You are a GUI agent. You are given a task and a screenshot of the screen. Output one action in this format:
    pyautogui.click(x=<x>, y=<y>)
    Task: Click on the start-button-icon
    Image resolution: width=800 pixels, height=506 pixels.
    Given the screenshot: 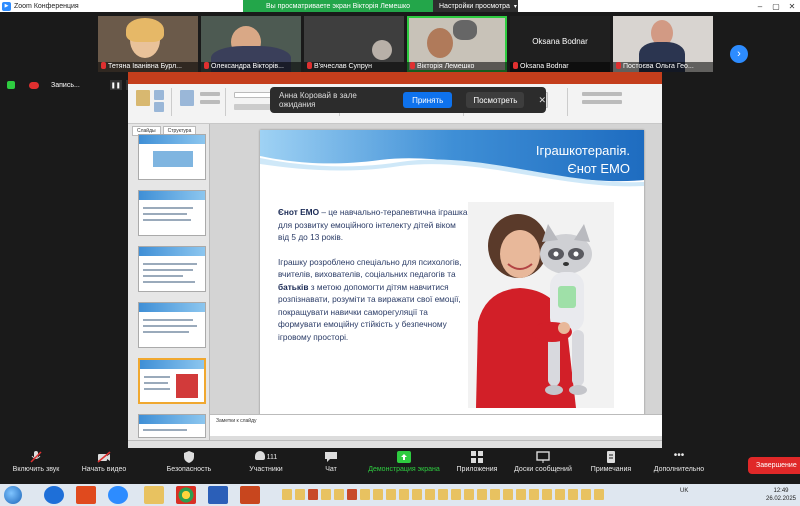 What is the action you would take?
    pyautogui.click(x=13, y=495)
    